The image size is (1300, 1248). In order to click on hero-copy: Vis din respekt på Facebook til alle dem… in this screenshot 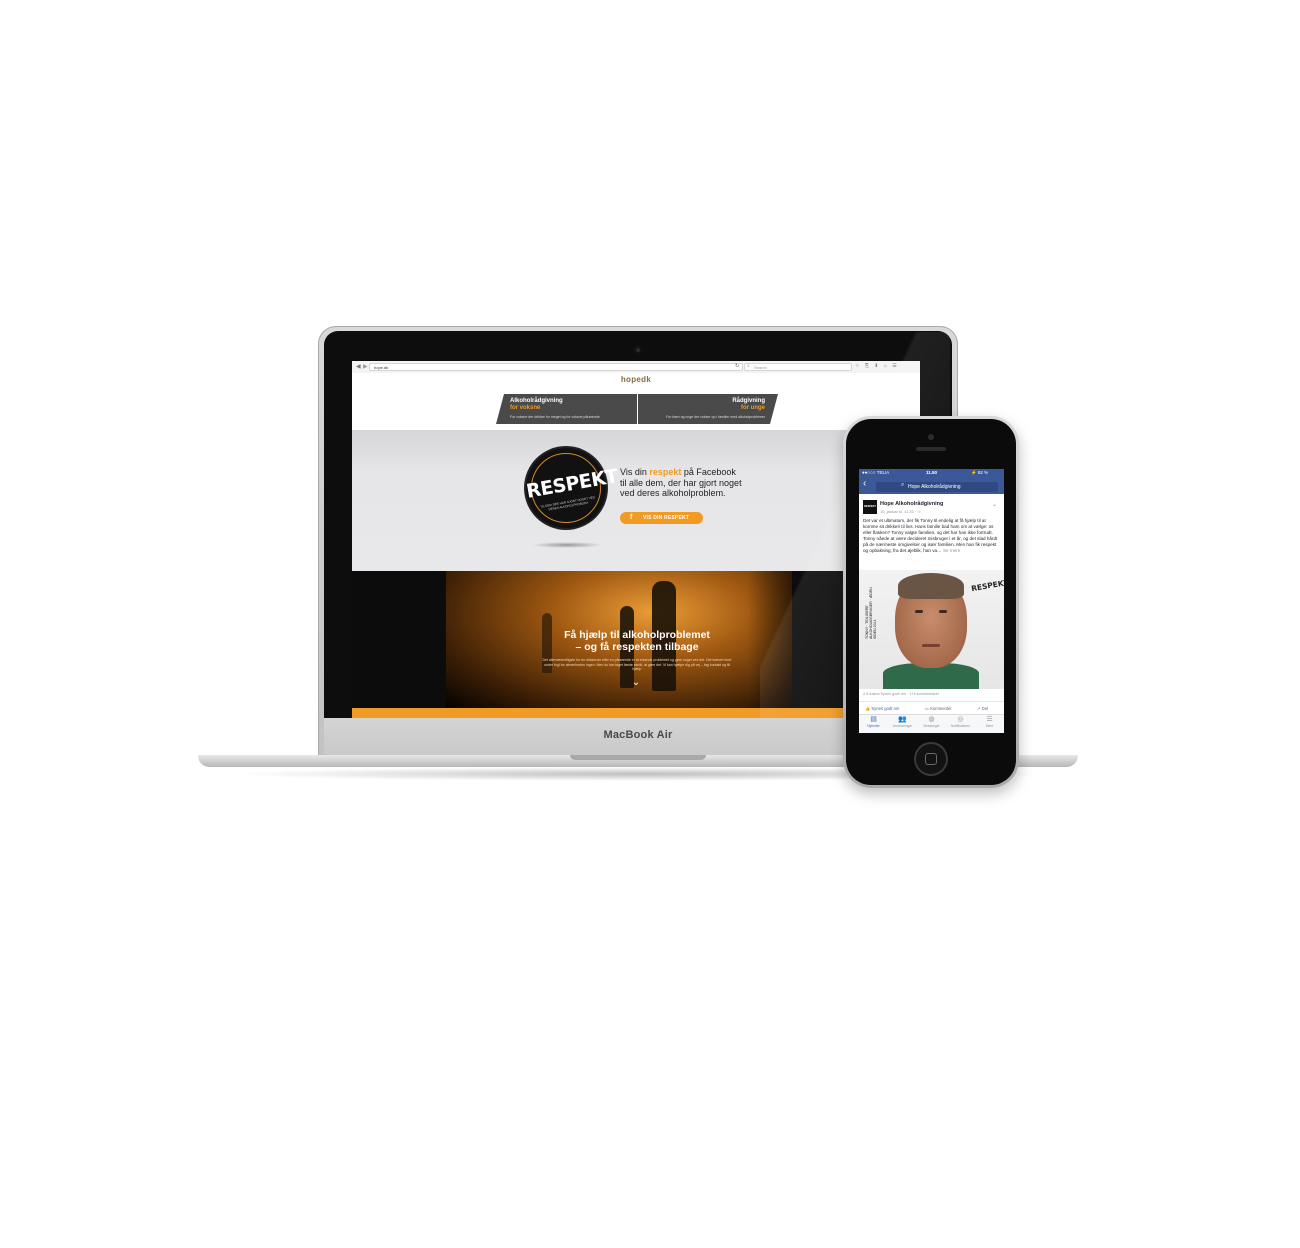, I will do `click(695, 483)`.